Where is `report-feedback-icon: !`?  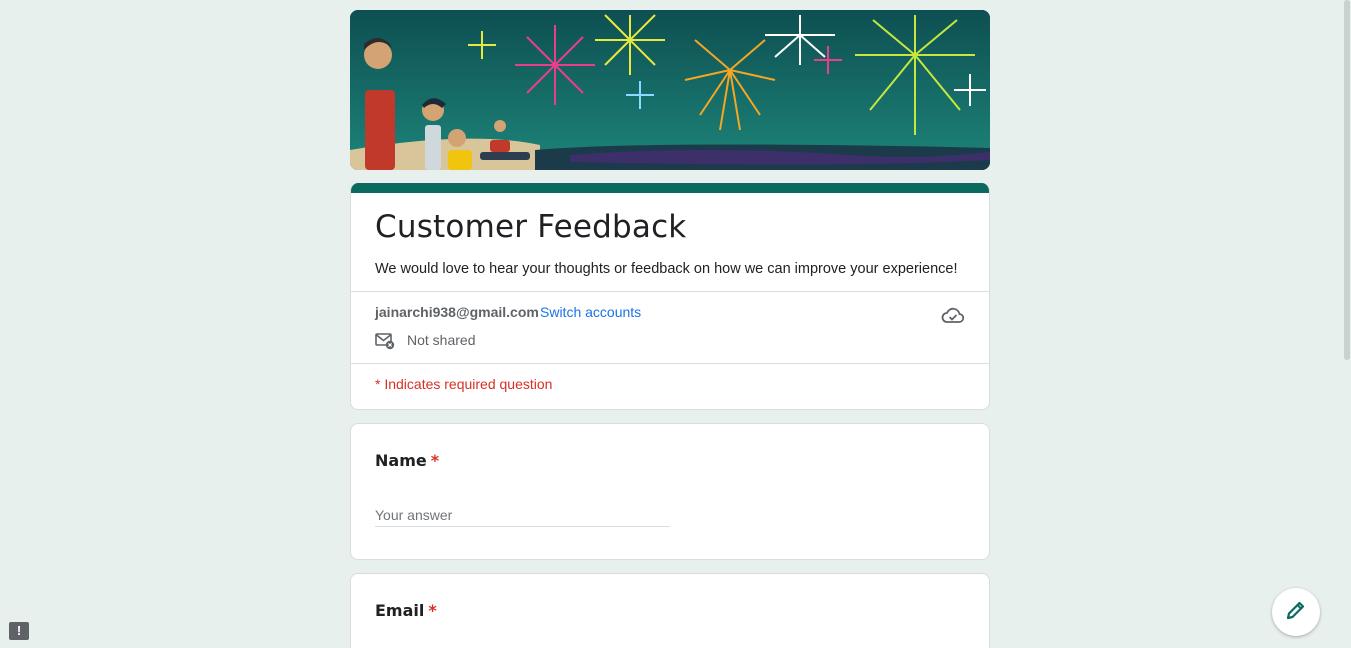
report-feedback-icon: ! is located at coordinates (19, 631).